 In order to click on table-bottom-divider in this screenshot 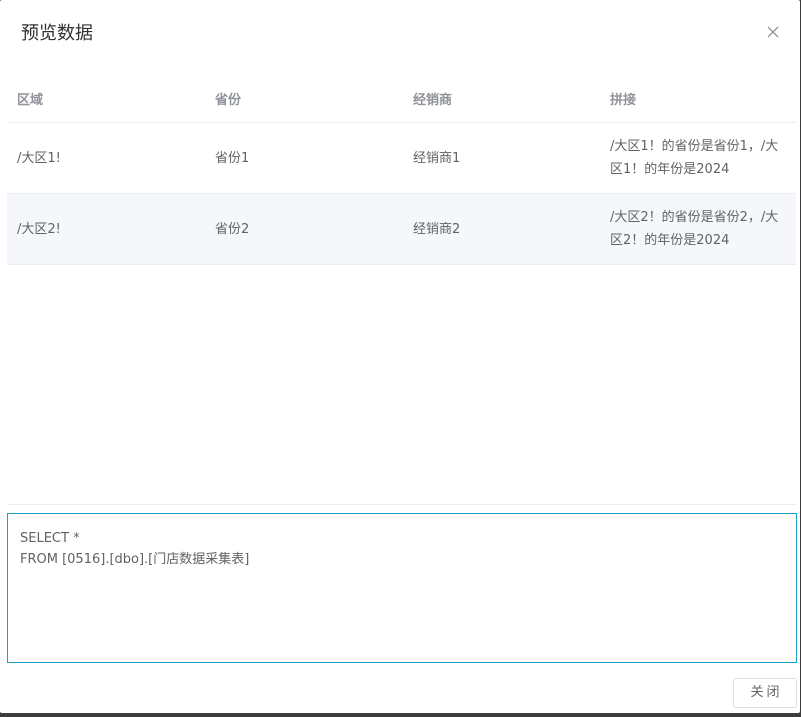, I will do `click(401, 504)`.